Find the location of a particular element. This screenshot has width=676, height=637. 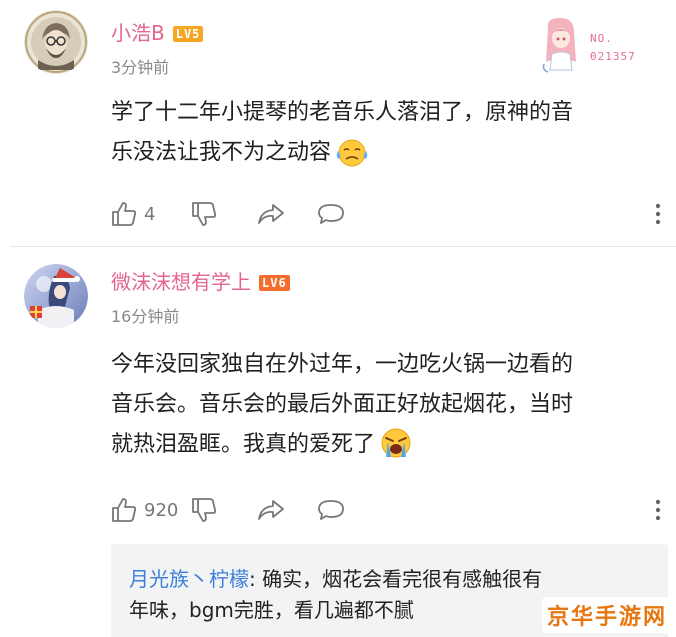

anime-girl-icon is located at coordinates (559, 45).